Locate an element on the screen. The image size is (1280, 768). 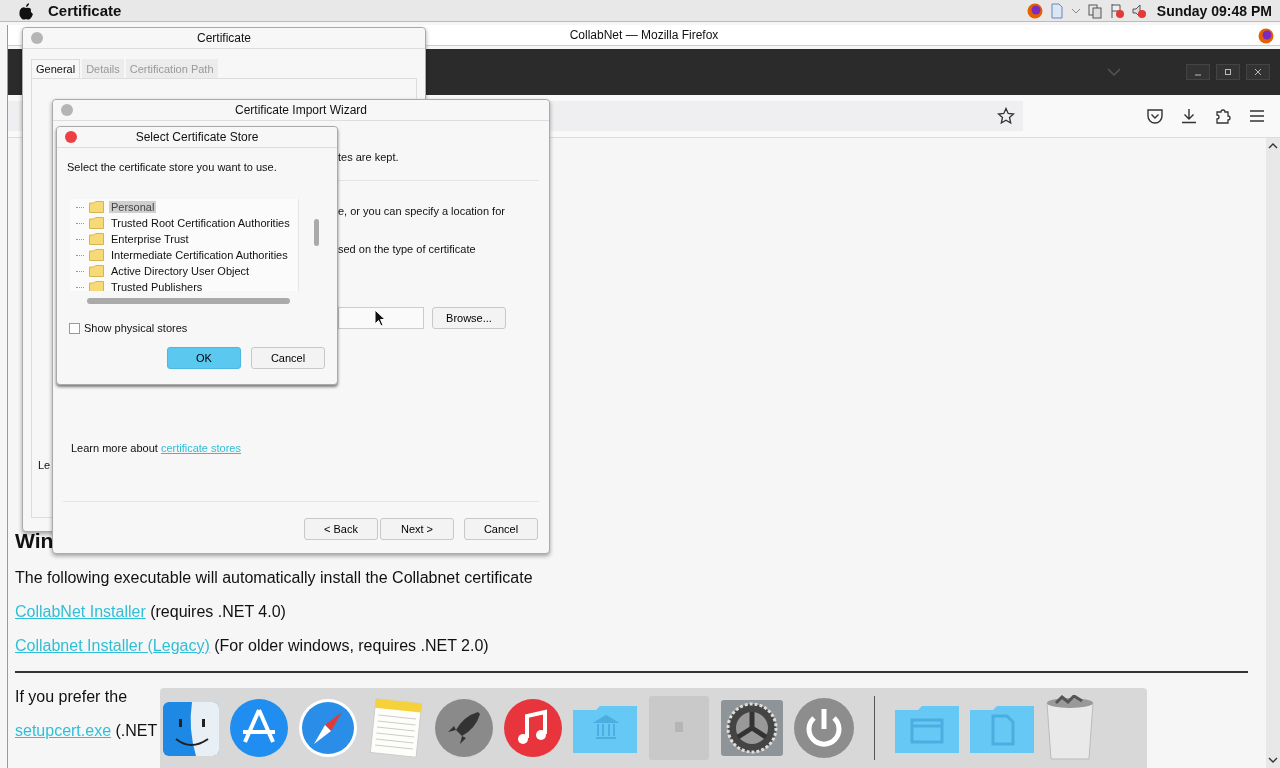
learn-more-text: Learn more about certificate stores is located at coordinates (156, 448).